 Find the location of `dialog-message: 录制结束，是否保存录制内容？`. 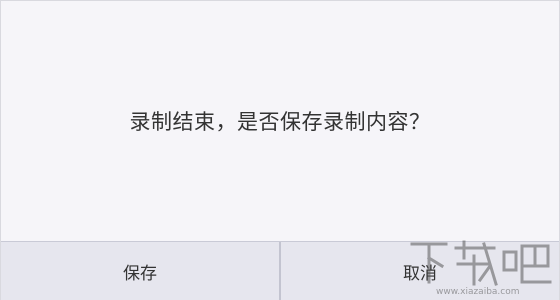

dialog-message: 录制结束，是否保存录制内容？ is located at coordinates (280, 122).